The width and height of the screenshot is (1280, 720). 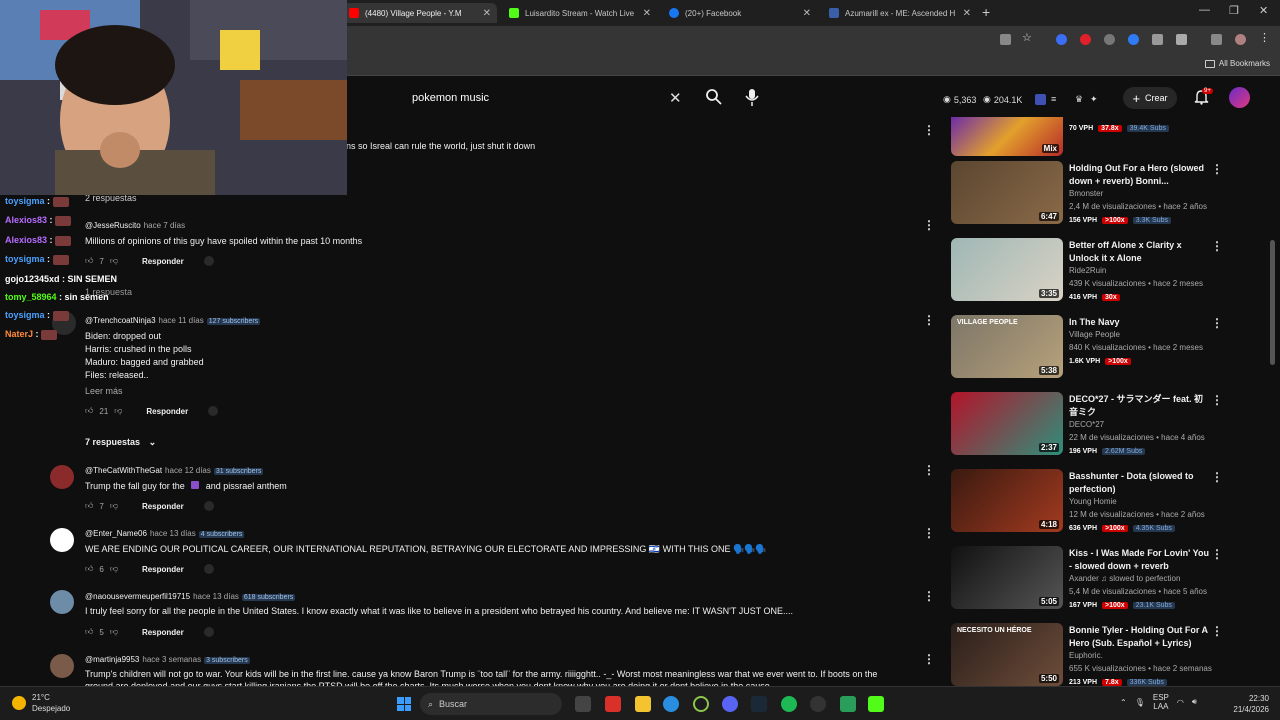 What do you see at coordinates (120, 442) in the screenshot?
I see `replies-toggle: 7 respuestas ⌄` at bounding box center [120, 442].